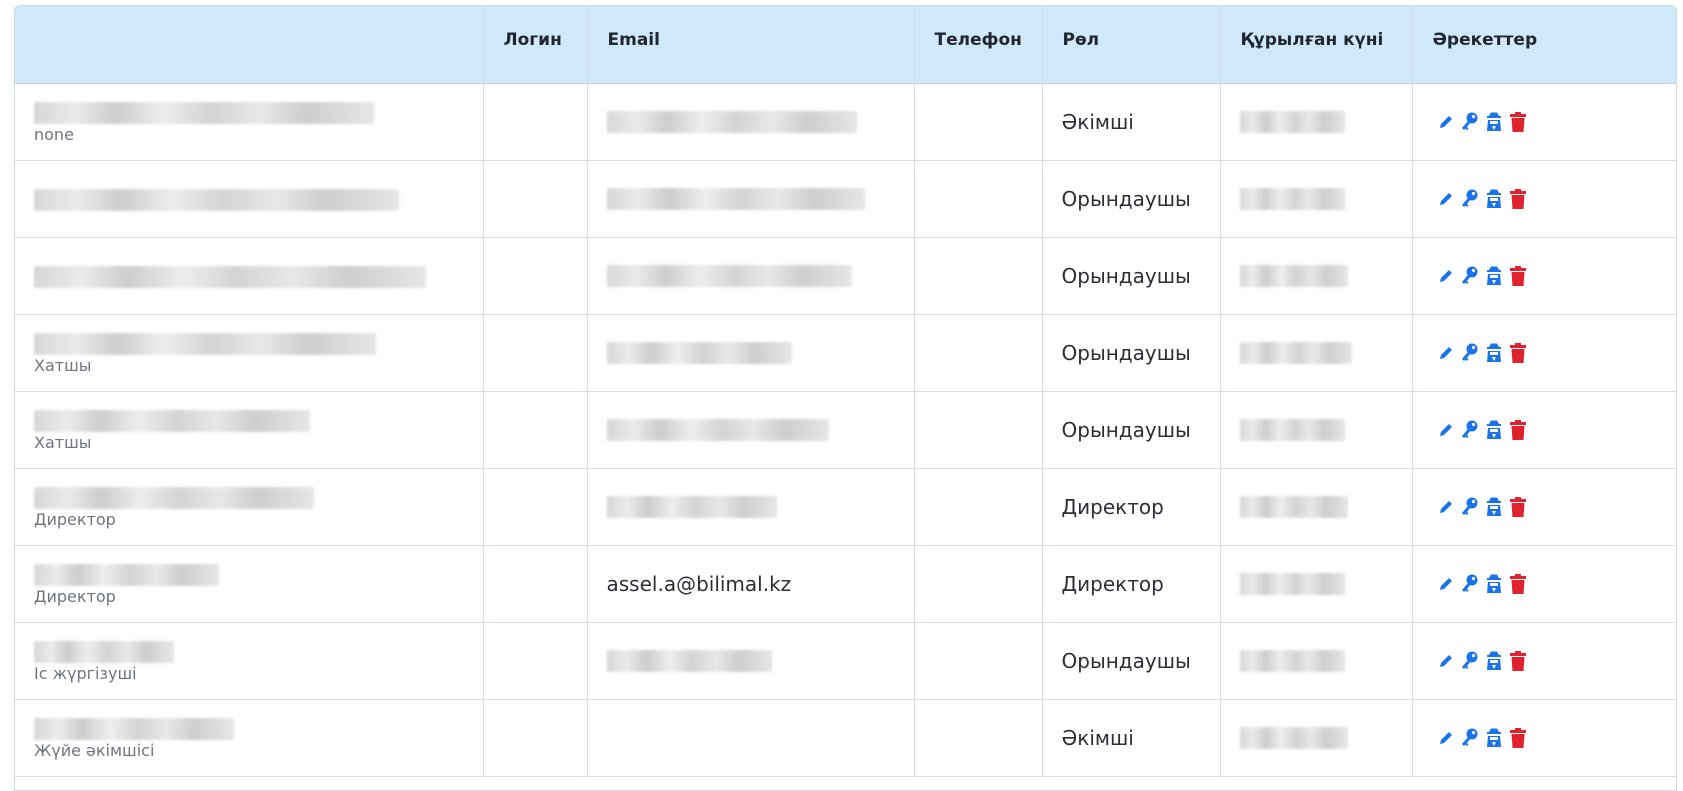  What do you see at coordinates (535, 45) in the screenshot?
I see `col-header-login: Логин` at bounding box center [535, 45].